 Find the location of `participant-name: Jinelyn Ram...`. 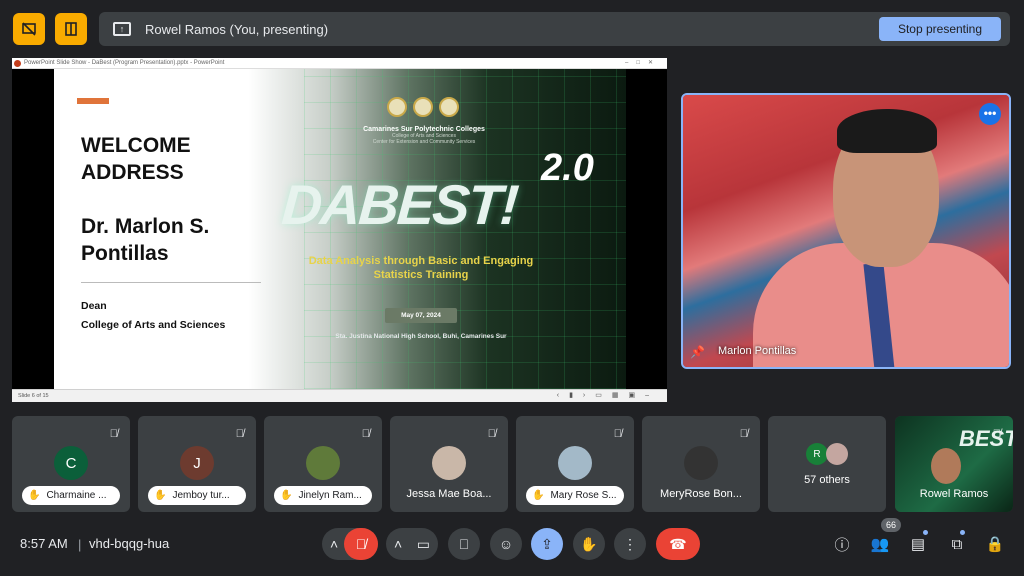

participant-name: Jinelyn Ram... is located at coordinates (330, 495).